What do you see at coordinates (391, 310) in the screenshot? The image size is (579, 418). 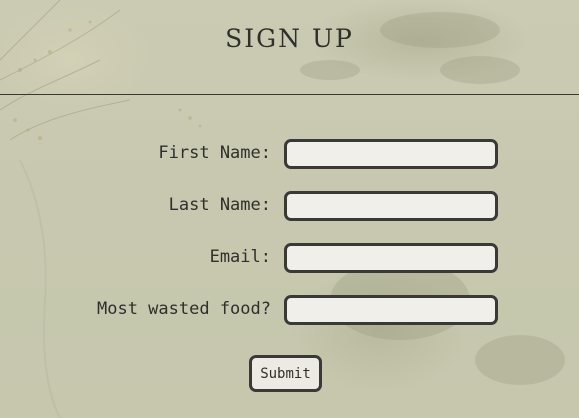 I see `wasted-food-input` at bounding box center [391, 310].